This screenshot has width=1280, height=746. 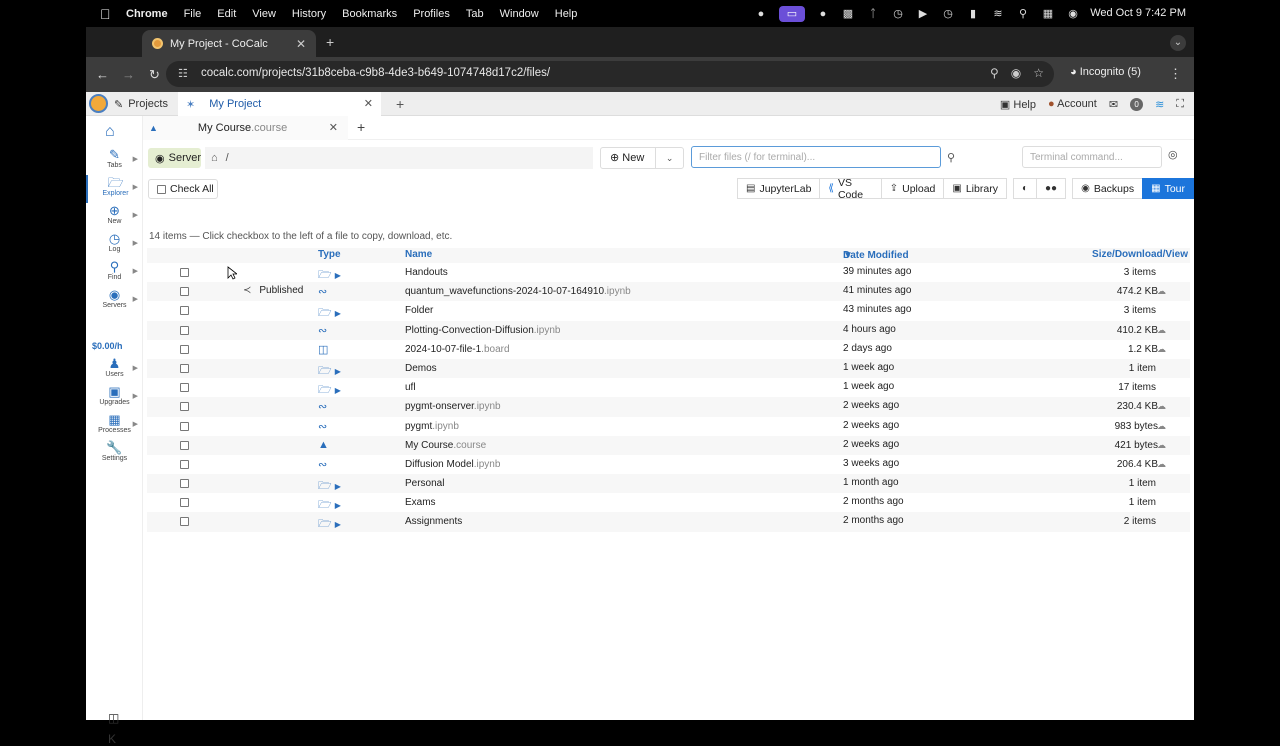 What do you see at coordinates (214, 158) in the screenshot?
I see `home-path-icon: ⌂` at bounding box center [214, 158].